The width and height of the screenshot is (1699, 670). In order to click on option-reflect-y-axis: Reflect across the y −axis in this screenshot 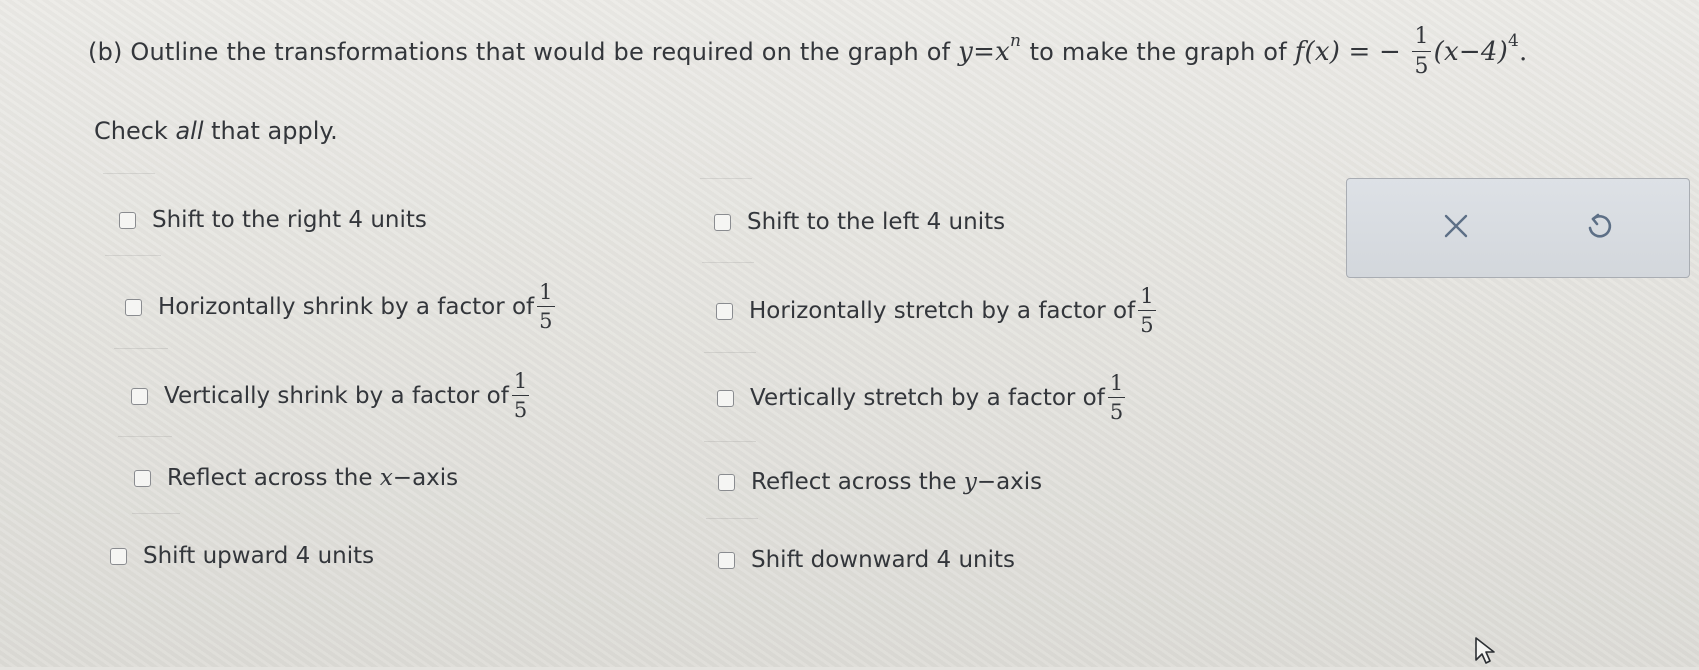, I will do `click(880, 482)`.